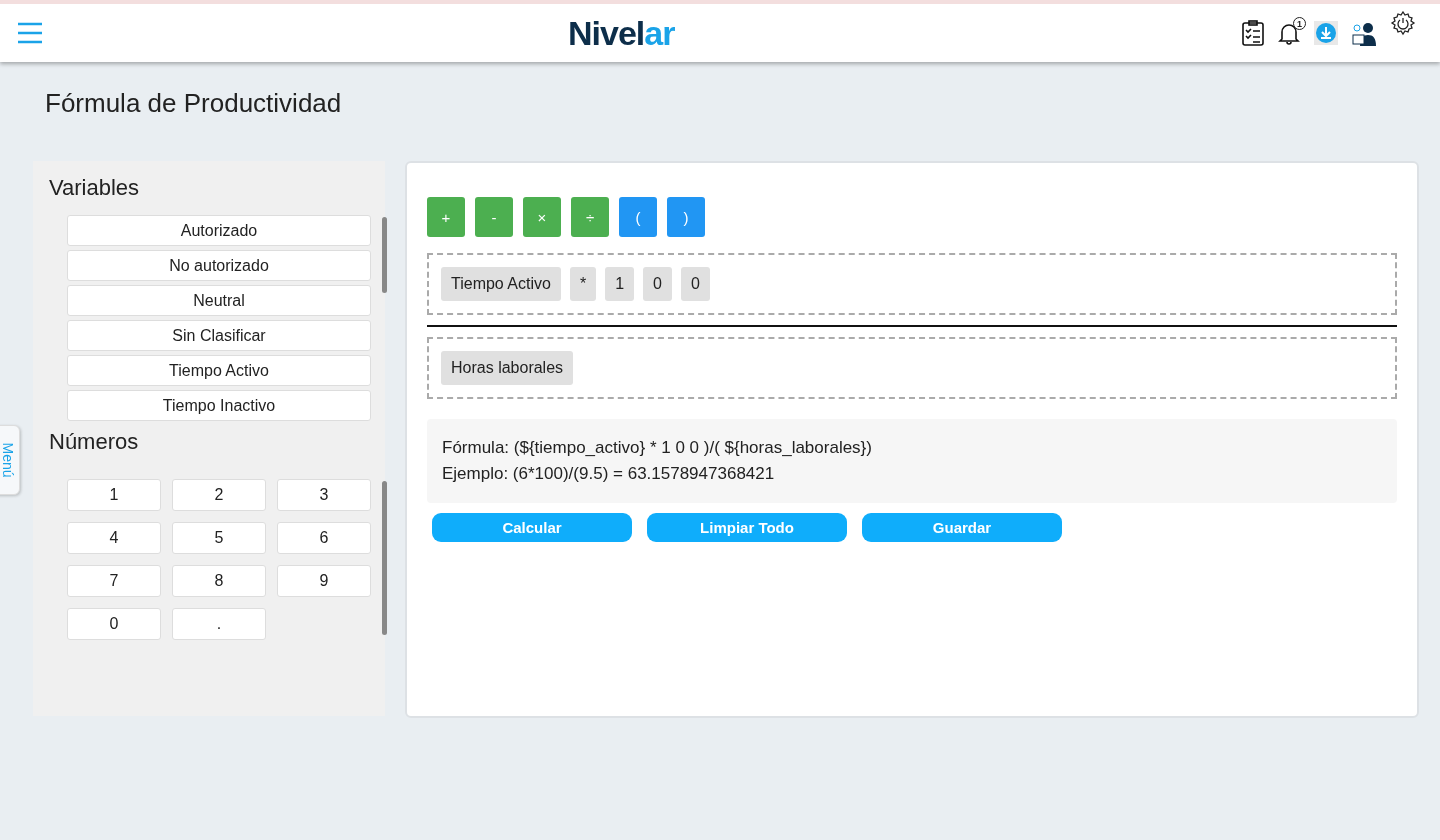 The height and width of the screenshot is (840, 1440). What do you see at coordinates (114, 495) in the screenshot?
I see `number-button: 1` at bounding box center [114, 495].